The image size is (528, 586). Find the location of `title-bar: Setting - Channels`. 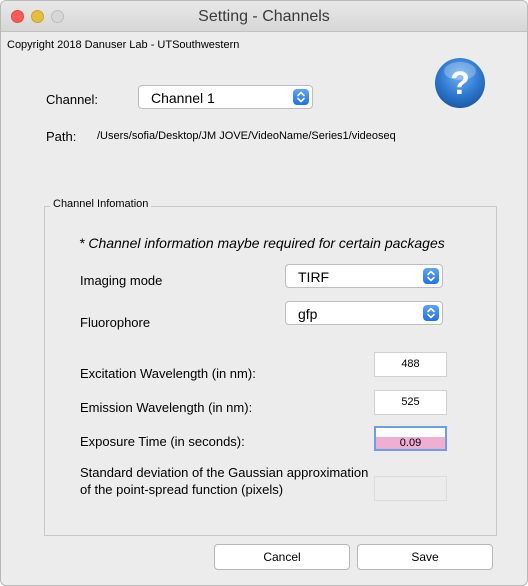

title-bar: Setting - Channels is located at coordinates (264, 16).